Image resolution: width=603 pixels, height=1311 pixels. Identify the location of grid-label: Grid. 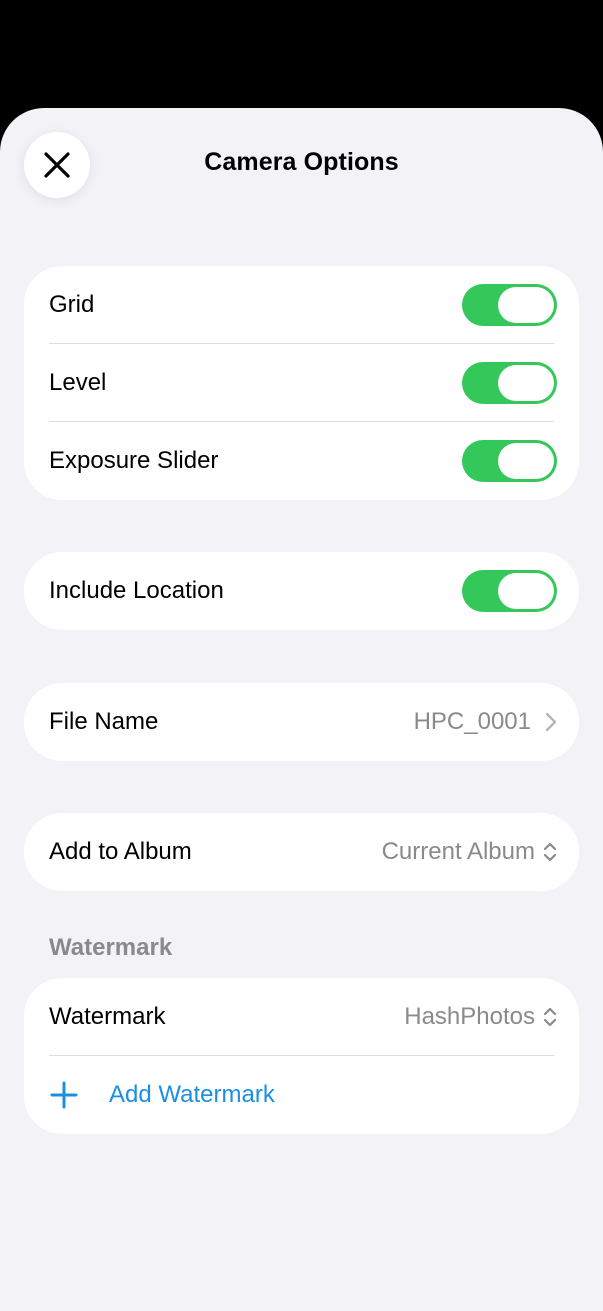
(72, 304).